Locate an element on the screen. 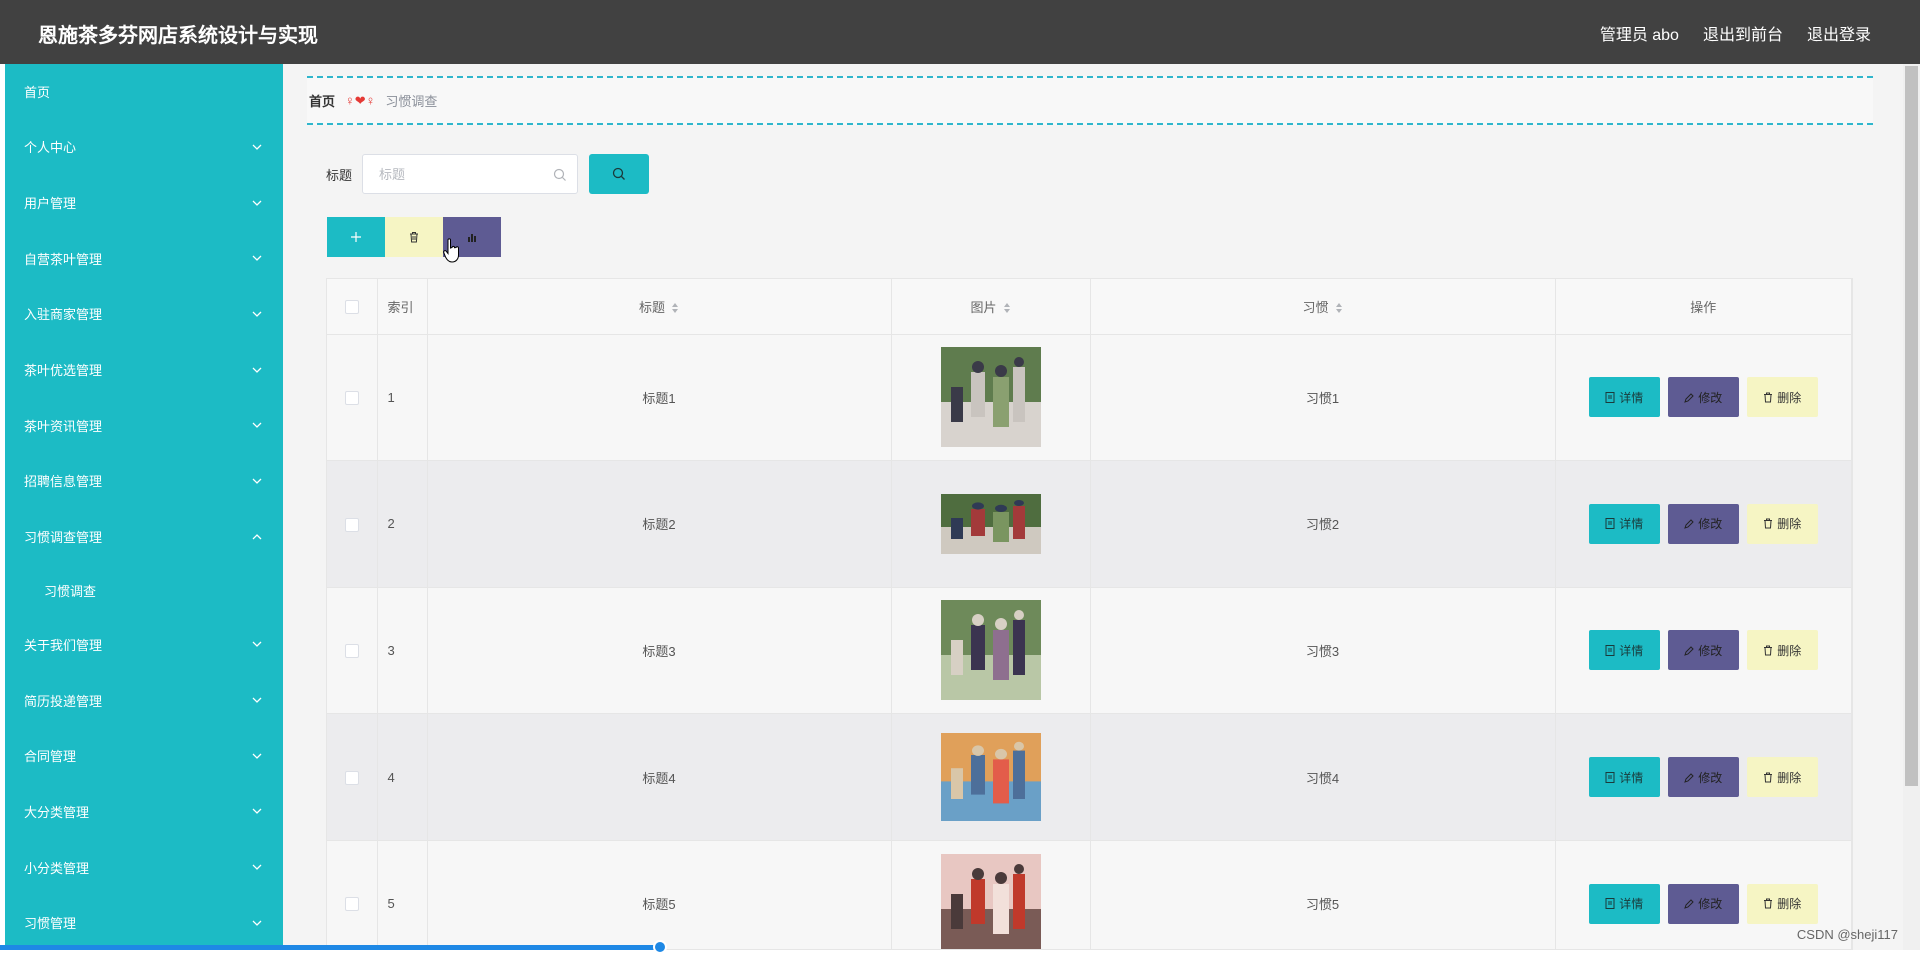 The width and height of the screenshot is (1920, 954). select-all-checkbox is located at coordinates (352, 307).